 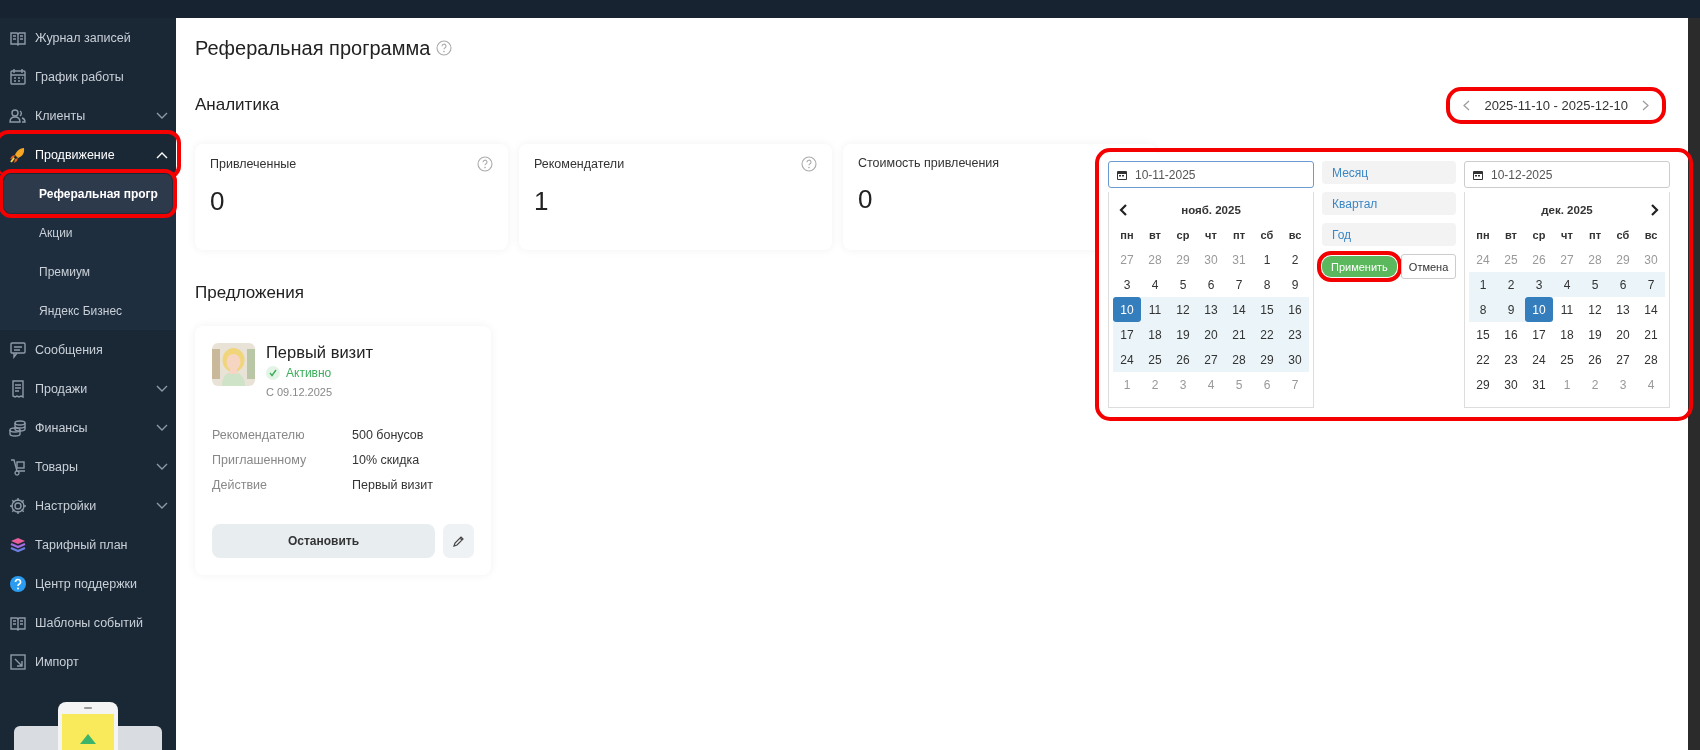 What do you see at coordinates (388, 435) in the screenshot?
I see `detail-value: 500 бонусов` at bounding box center [388, 435].